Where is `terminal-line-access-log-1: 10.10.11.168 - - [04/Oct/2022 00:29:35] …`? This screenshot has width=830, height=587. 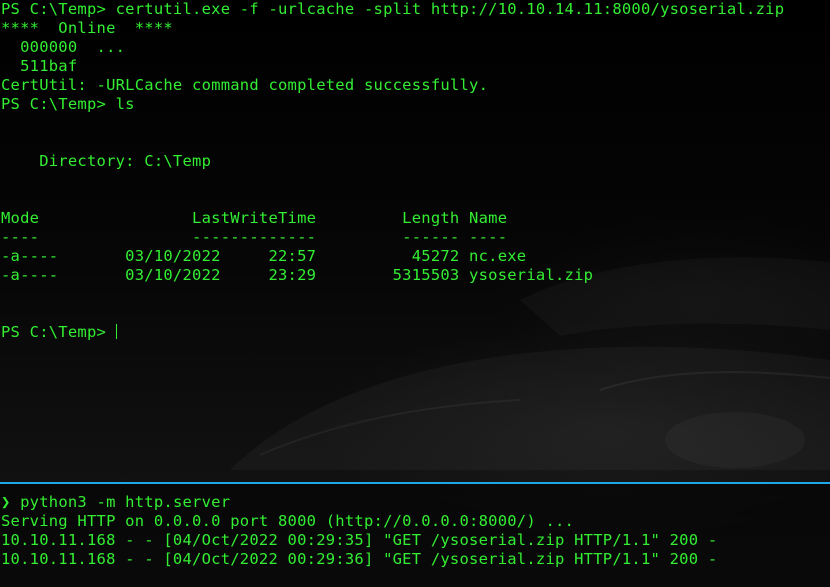
terminal-line-access-log-1: 10.10.11.168 - - [04/Oct/2022 00:29:35] … is located at coordinates (359, 540).